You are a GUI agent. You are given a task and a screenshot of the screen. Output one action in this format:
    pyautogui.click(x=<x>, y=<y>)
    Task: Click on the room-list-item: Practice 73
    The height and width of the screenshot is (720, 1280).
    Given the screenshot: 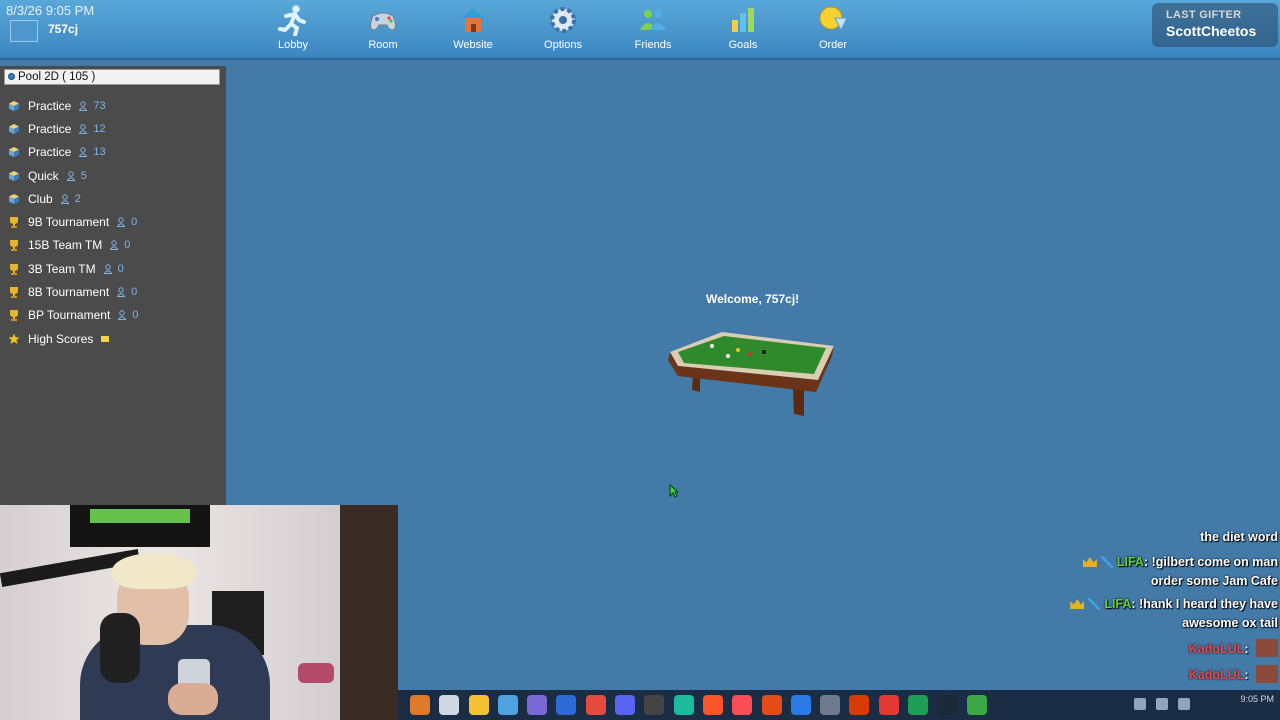 What is the action you would take?
    pyautogui.click(x=113, y=105)
    